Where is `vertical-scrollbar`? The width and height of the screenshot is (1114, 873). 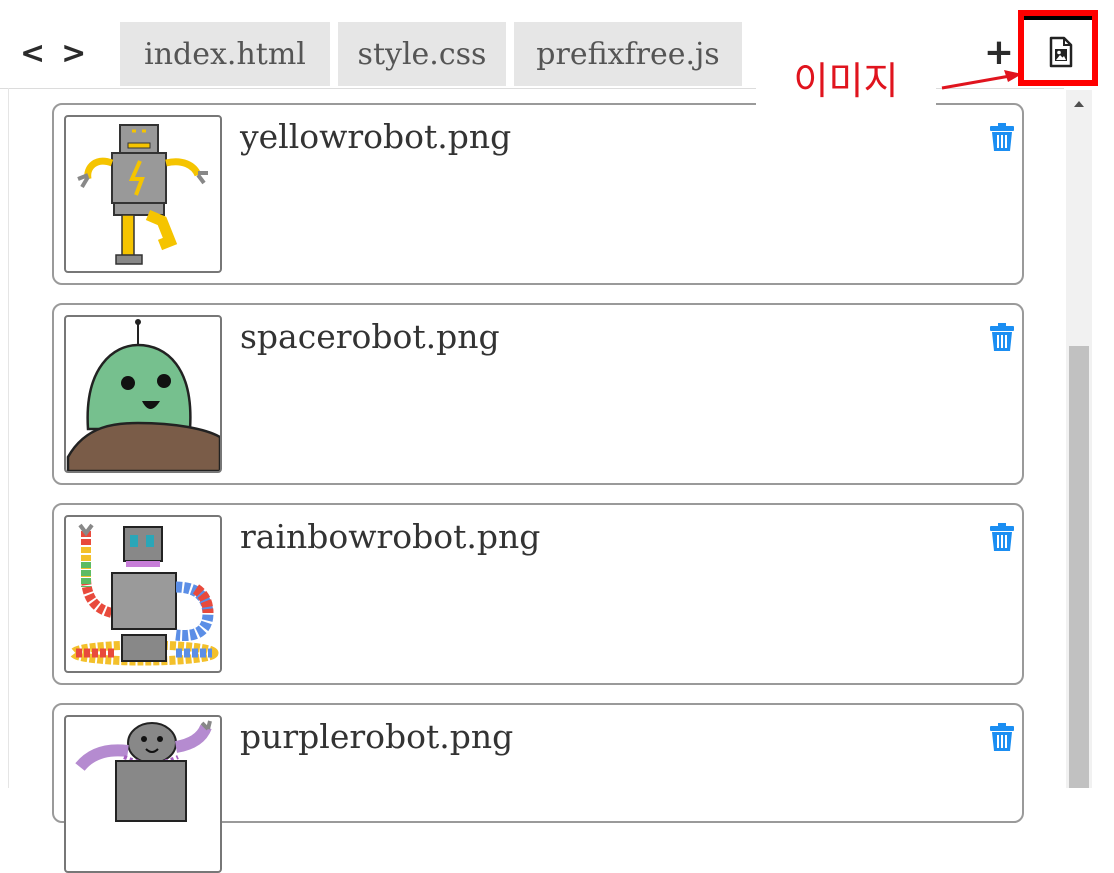 vertical-scrollbar is located at coordinates (1079, 439).